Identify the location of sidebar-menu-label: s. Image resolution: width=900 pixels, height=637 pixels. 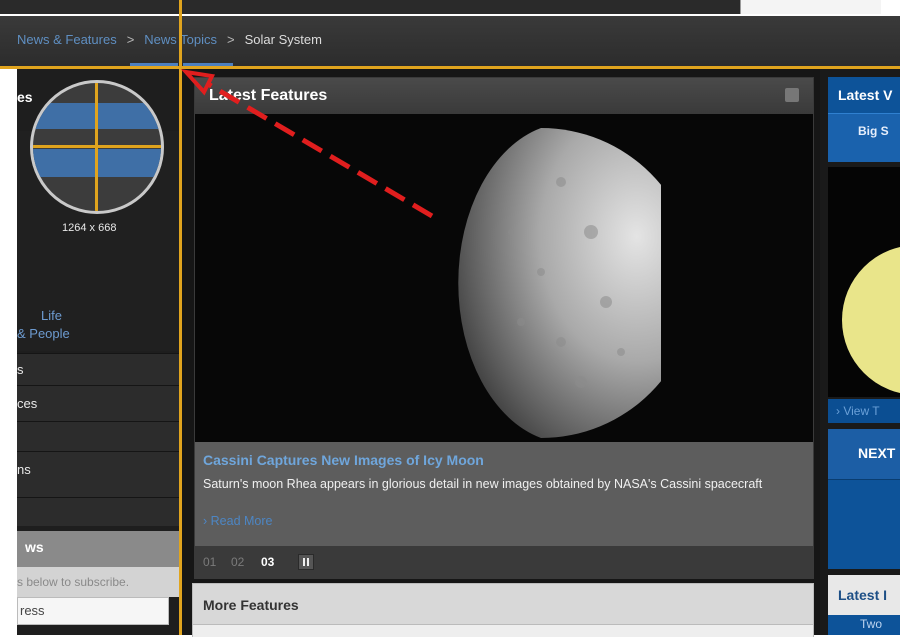
(20, 369).